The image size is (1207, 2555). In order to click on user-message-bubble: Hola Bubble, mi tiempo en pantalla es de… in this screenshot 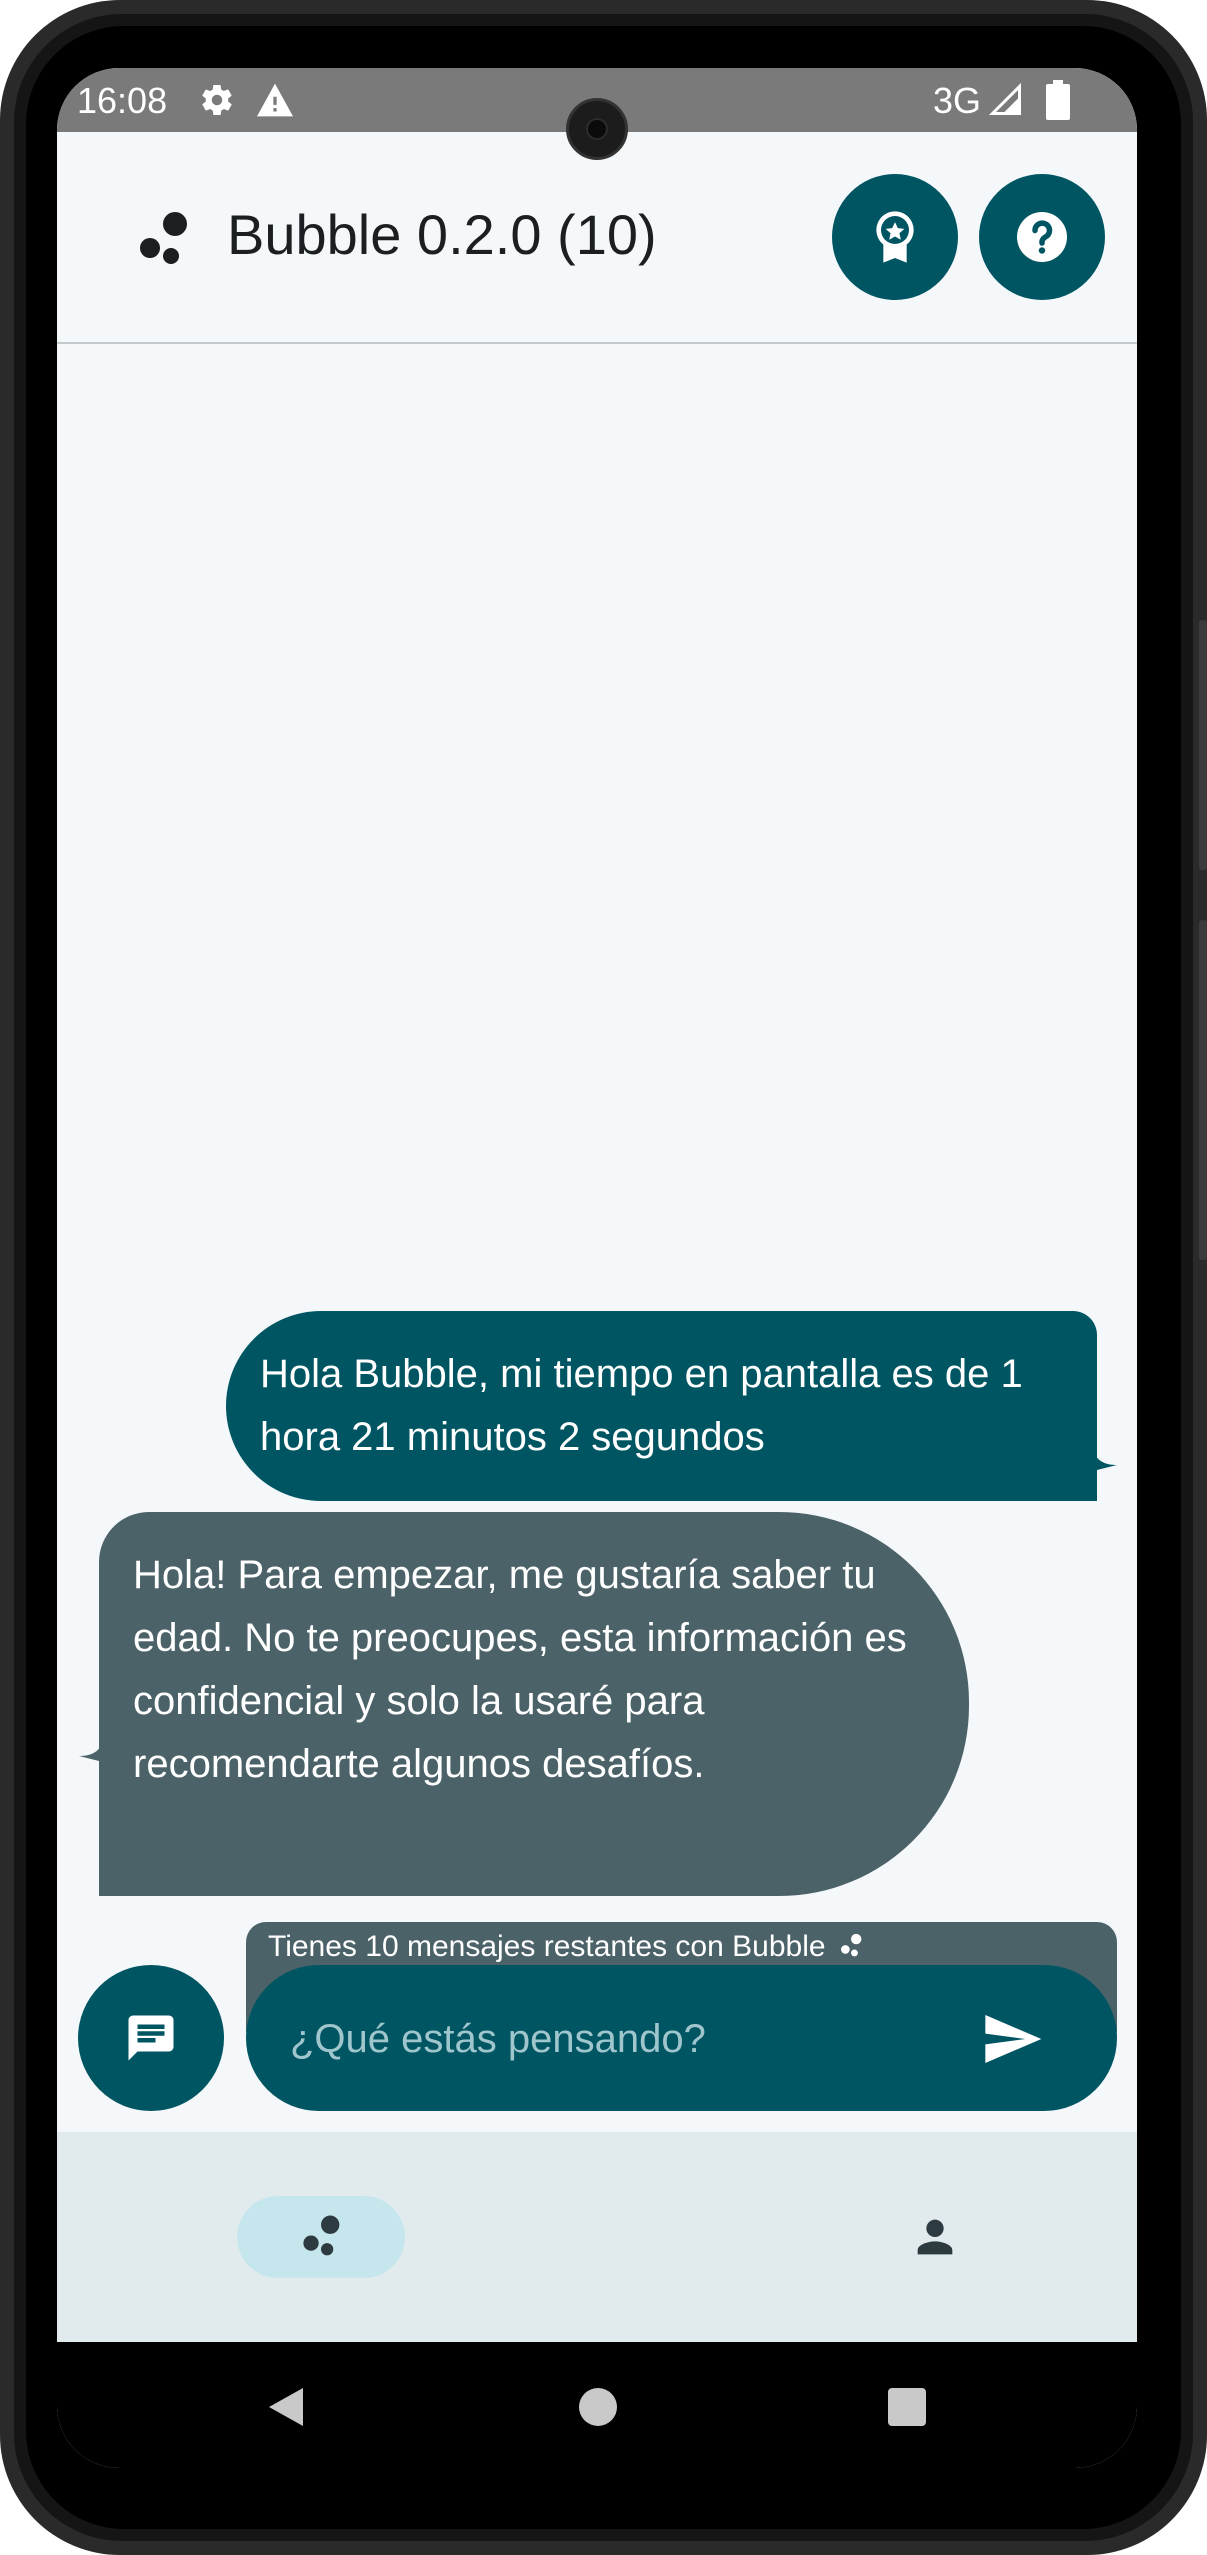, I will do `click(661, 1406)`.